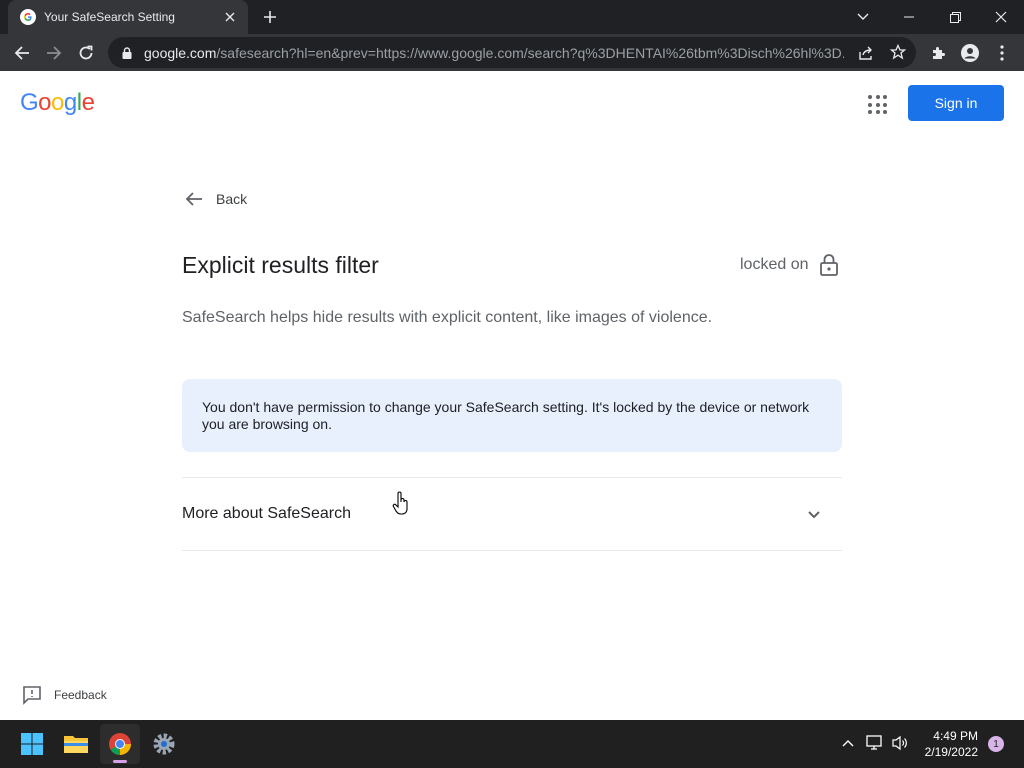 The height and width of the screenshot is (768, 1024). Describe the element at coordinates (512, 744) in the screenshot. I see `windows-taskbar: 4:49 PM 2/19/2022 1` at that location.